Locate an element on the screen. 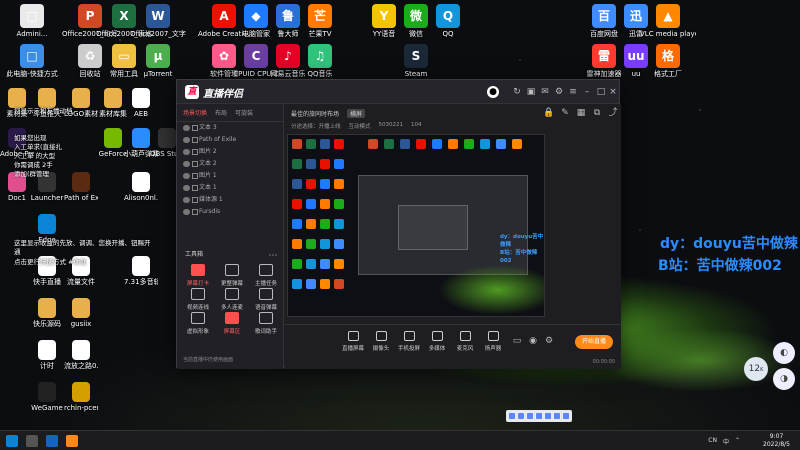 Image resolution: width=800 pixels, height=450 pixels. edge-taskbar-icon is located at coordinates (52, 441).